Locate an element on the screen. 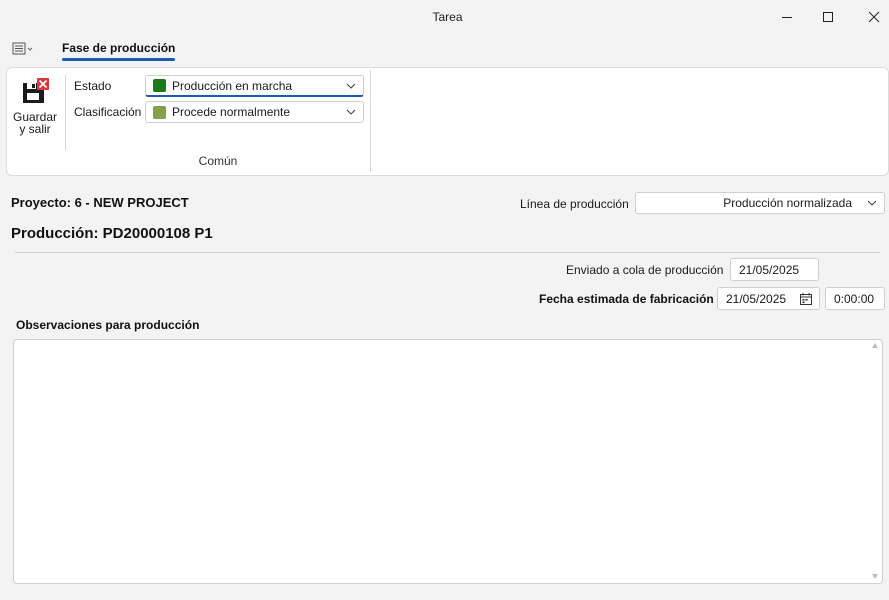 The height and width of the screenshot is (600, 889). section-divider is located at coordinates (447, 252).